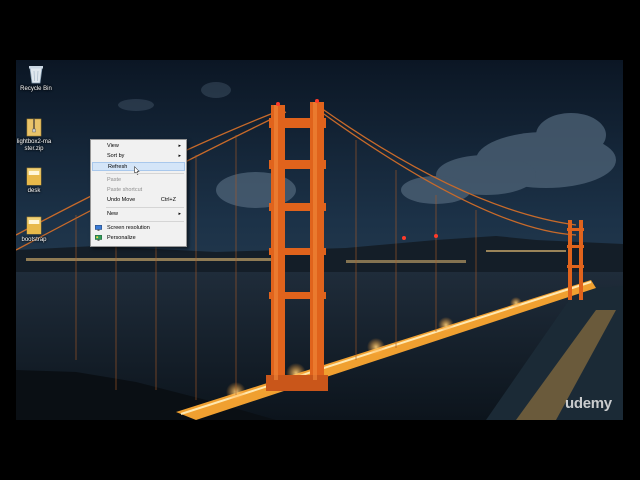 This screenshot has width=640, height=480. Describe the element at coordinates (114, 180) in the screenshot. I see `menu-item-label: Paste` at that location.